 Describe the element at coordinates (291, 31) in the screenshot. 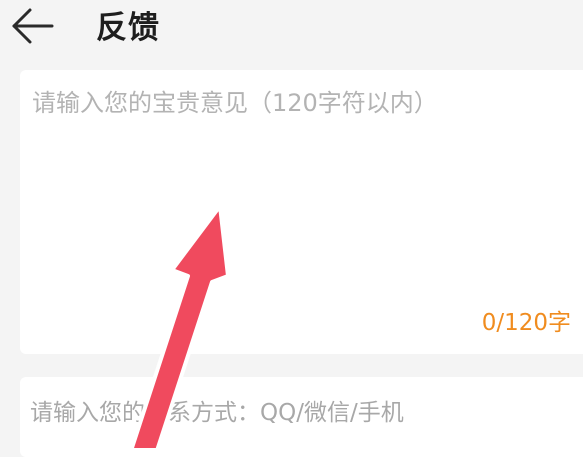

I see `app-header: 反馈` at that location.